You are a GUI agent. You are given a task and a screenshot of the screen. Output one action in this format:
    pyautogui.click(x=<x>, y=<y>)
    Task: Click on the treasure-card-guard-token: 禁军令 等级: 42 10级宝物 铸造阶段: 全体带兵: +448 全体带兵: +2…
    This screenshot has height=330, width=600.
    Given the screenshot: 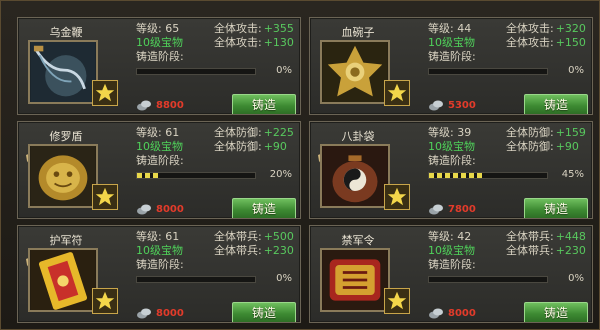 What is the action you would take?
    pyautogui.click(x=451, y=274)
    